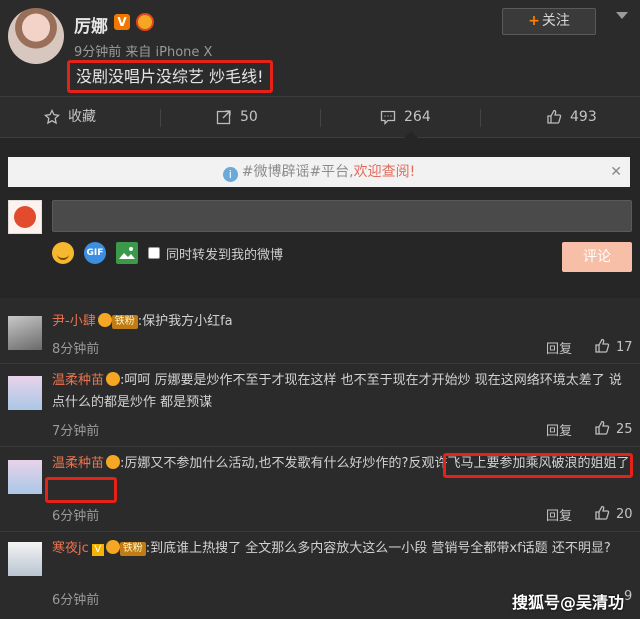 This screenshot has width=640, height=619. What do you see at coordinates (70, 117) in the screenshot?
I see `collect-button: 收藏` at bounding box center [70, 117].